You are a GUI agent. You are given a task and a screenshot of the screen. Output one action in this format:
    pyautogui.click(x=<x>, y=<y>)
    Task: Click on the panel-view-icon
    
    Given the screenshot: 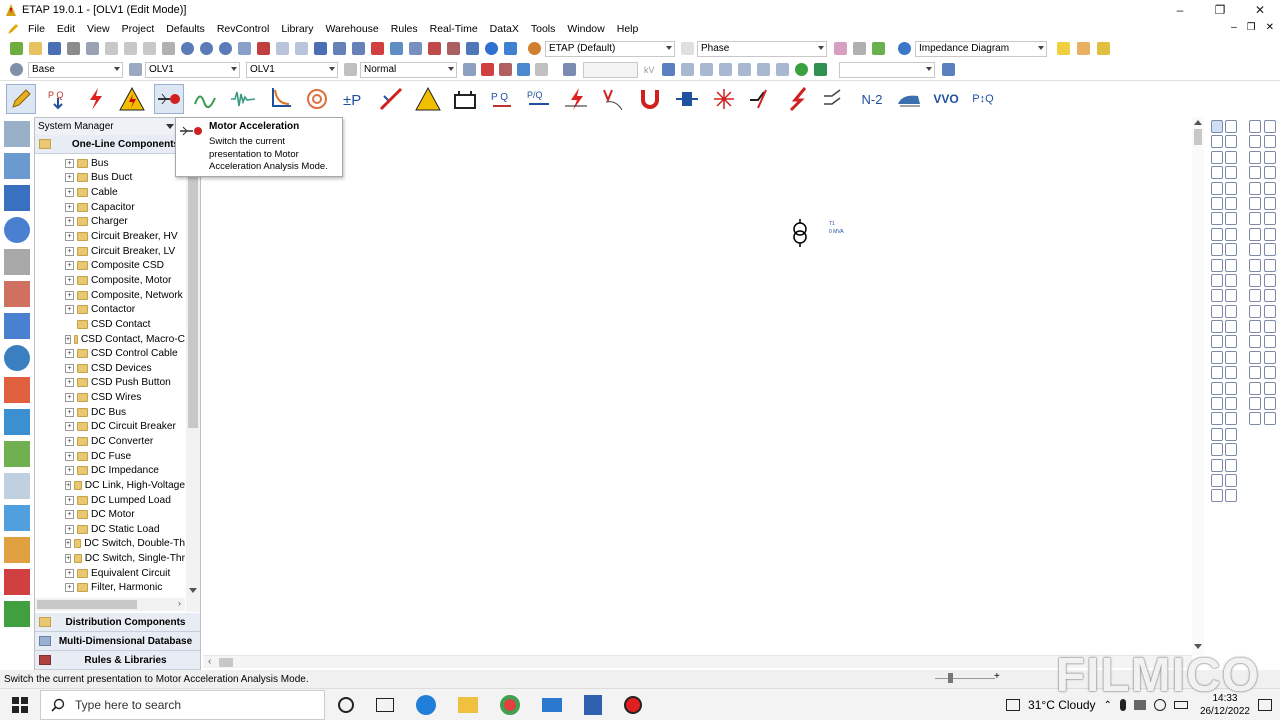 What is the action you would take?
    pyautogui.click(x=17, y=262)
    